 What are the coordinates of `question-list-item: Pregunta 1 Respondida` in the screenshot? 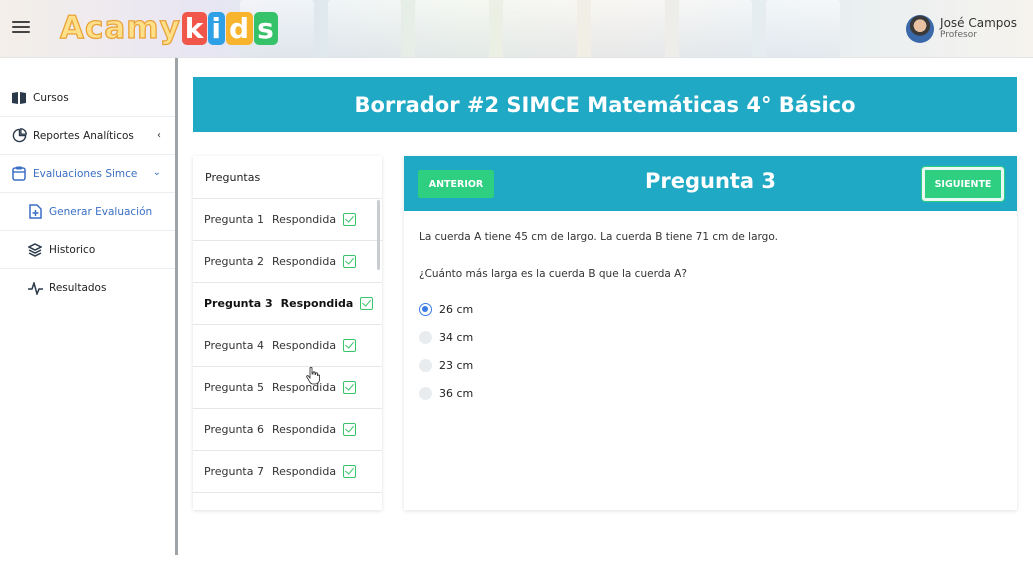 It's located at (287, 220).